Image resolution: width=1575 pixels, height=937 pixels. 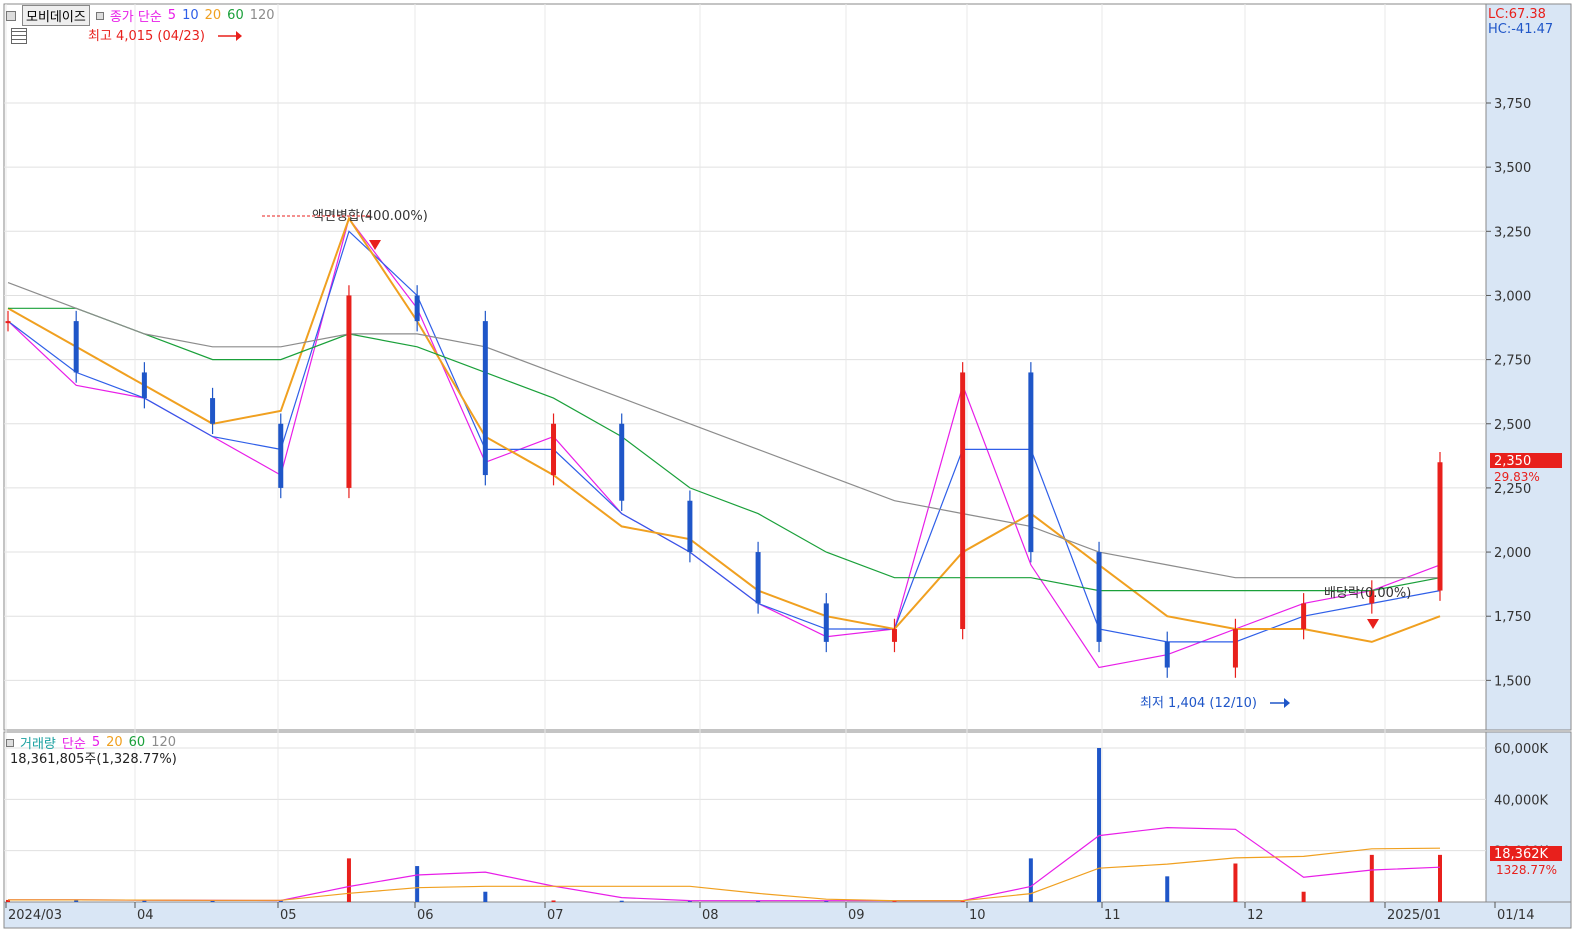 What do you see at coordinates (1520, 29) in the screenshot?
I see `hc-label: HC:-41.47` at bounding box center [1520, 29].